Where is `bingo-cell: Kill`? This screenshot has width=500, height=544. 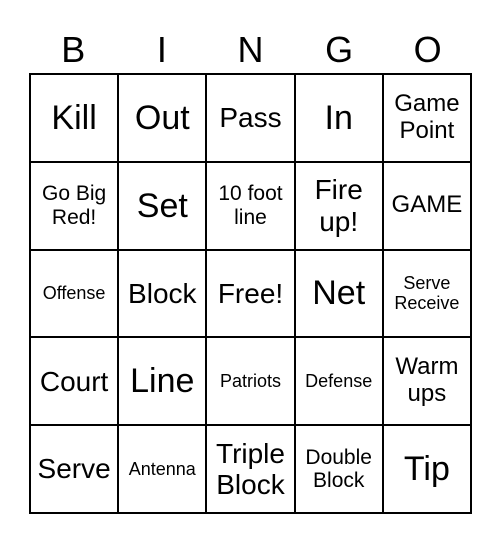 bingo-cell: Kill is located at coordinates (74, 118).